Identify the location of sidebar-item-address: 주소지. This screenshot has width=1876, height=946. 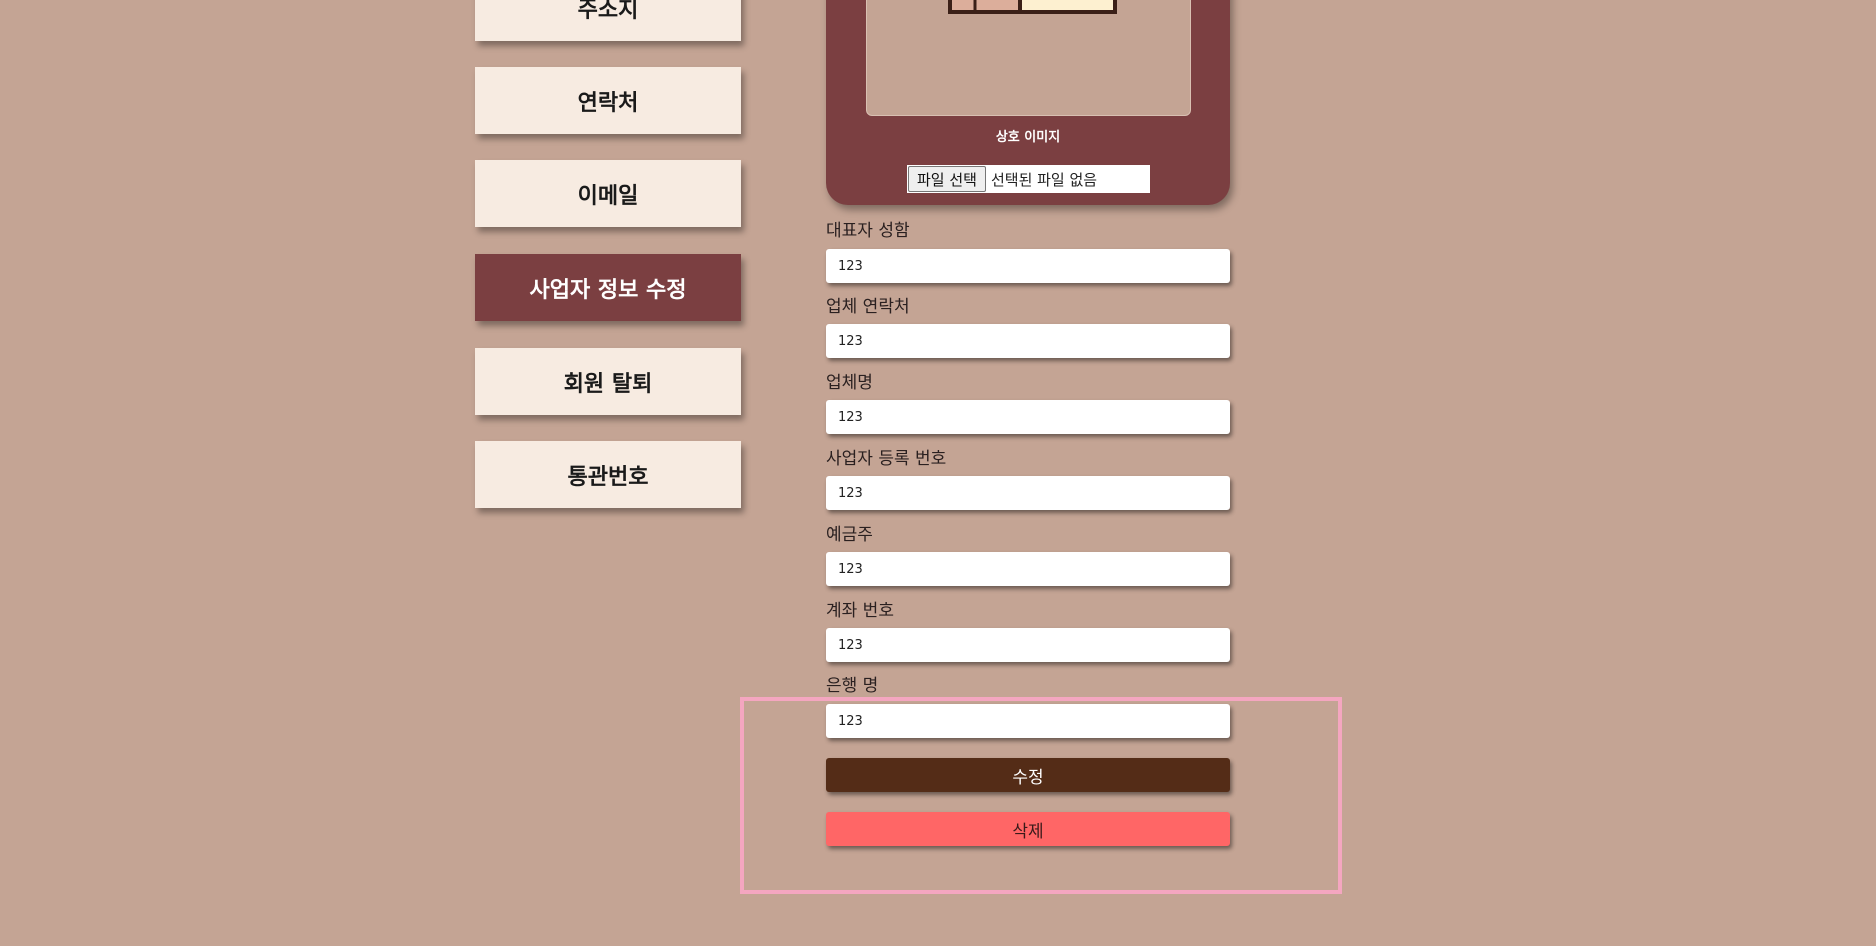
(608, 20).